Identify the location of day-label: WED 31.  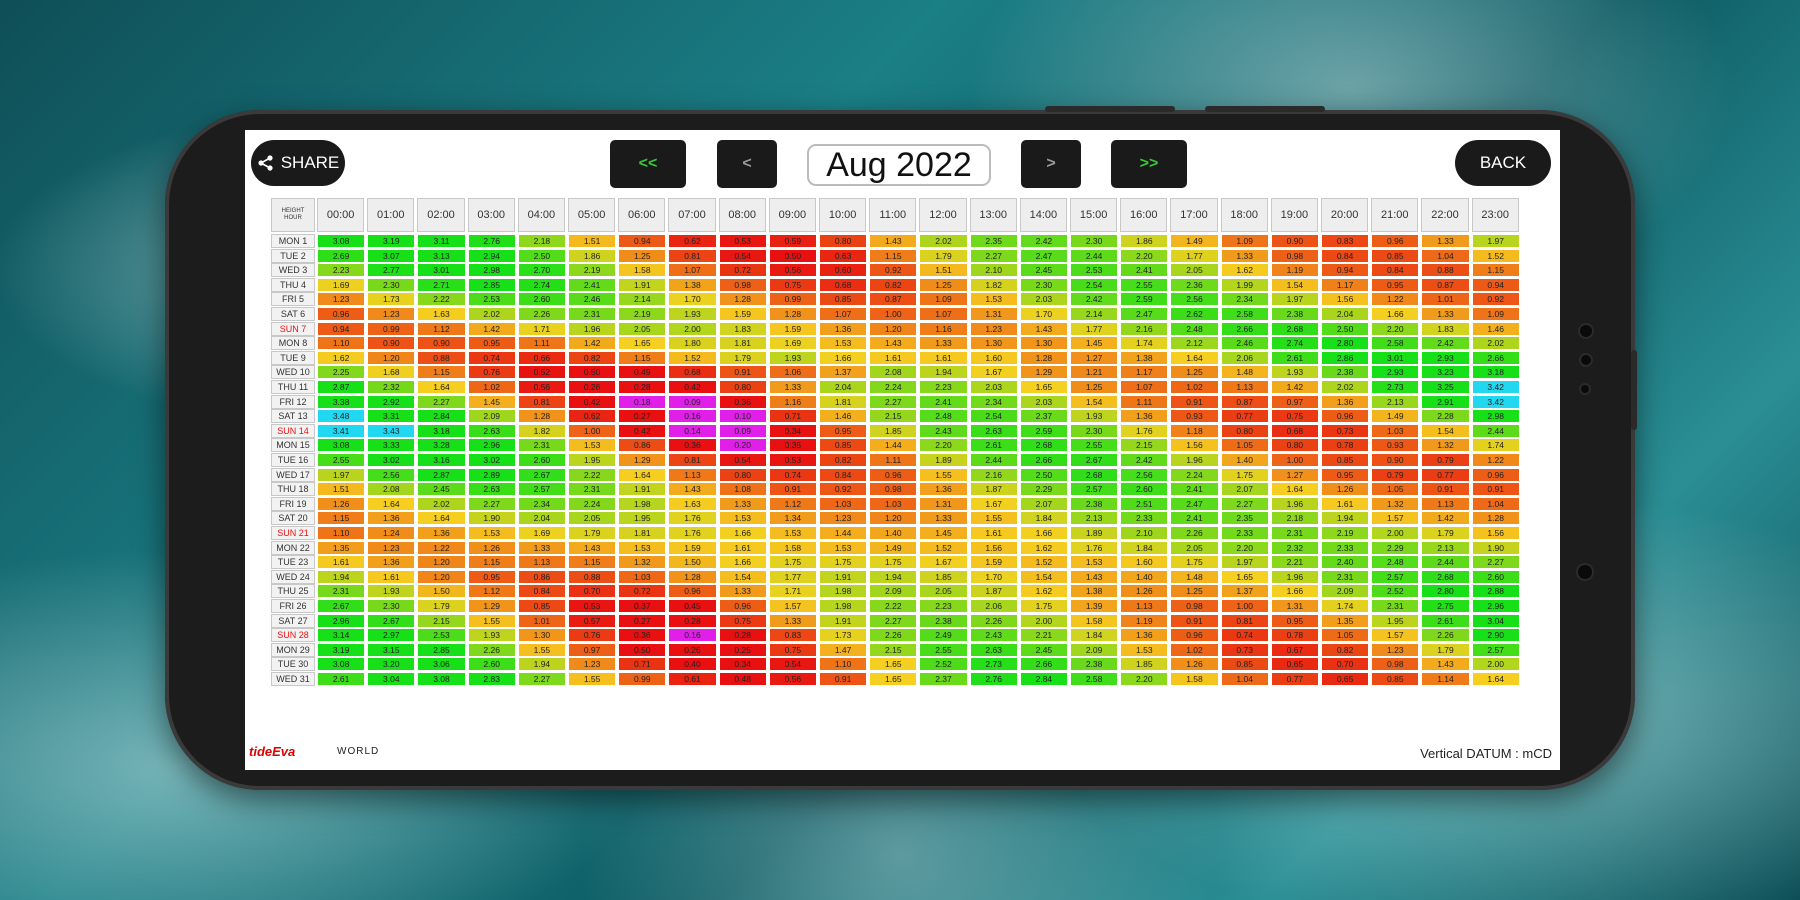
(293, 679).